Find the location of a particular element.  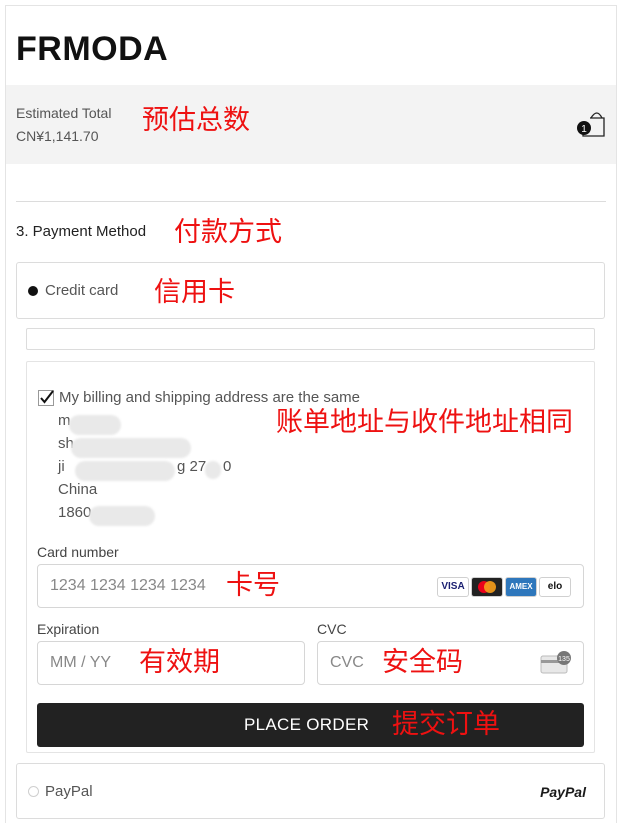

brand-logo: FRMODA is located at coordinates (92, 49).